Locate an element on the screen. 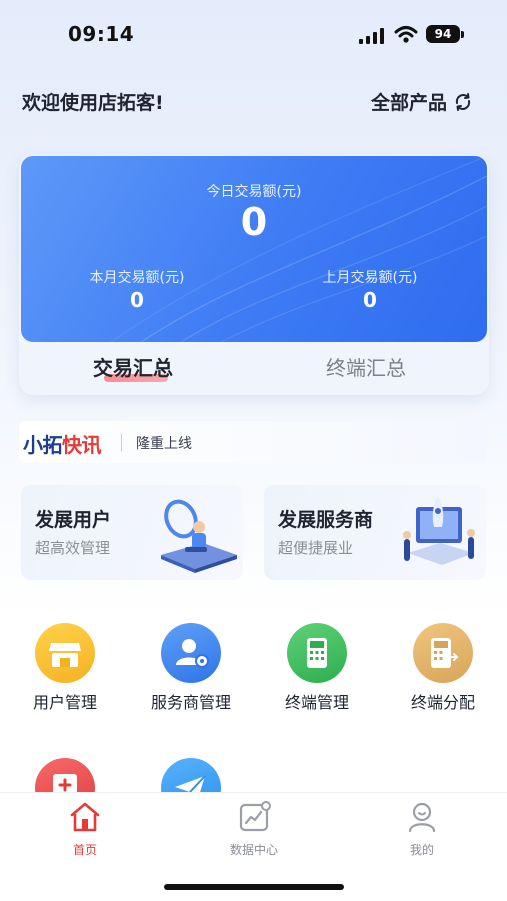 This screenshot has height=901, width=507. battery-cap is located at coordinates (462, 34).